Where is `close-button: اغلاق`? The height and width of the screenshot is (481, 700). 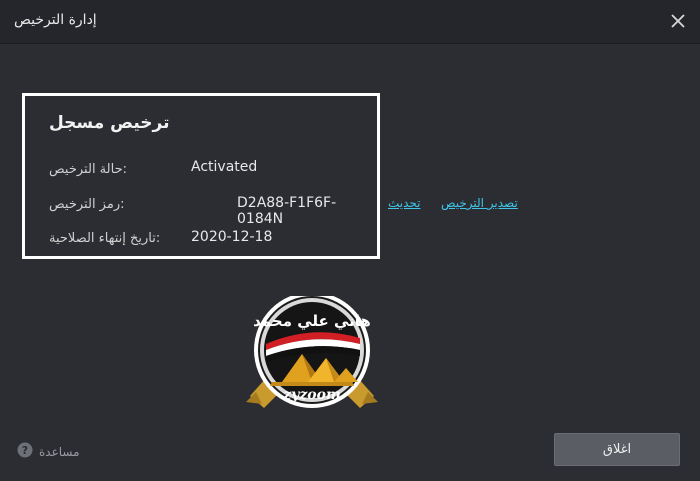
close-button: اغلاق is located at coordinates (617, 449).